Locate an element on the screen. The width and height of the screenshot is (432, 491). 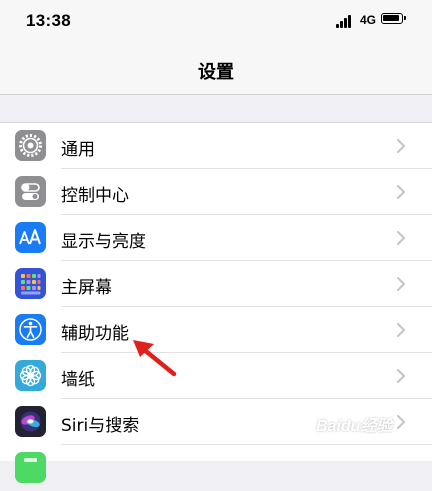
siri-icon is located at coordinates (30, 421).